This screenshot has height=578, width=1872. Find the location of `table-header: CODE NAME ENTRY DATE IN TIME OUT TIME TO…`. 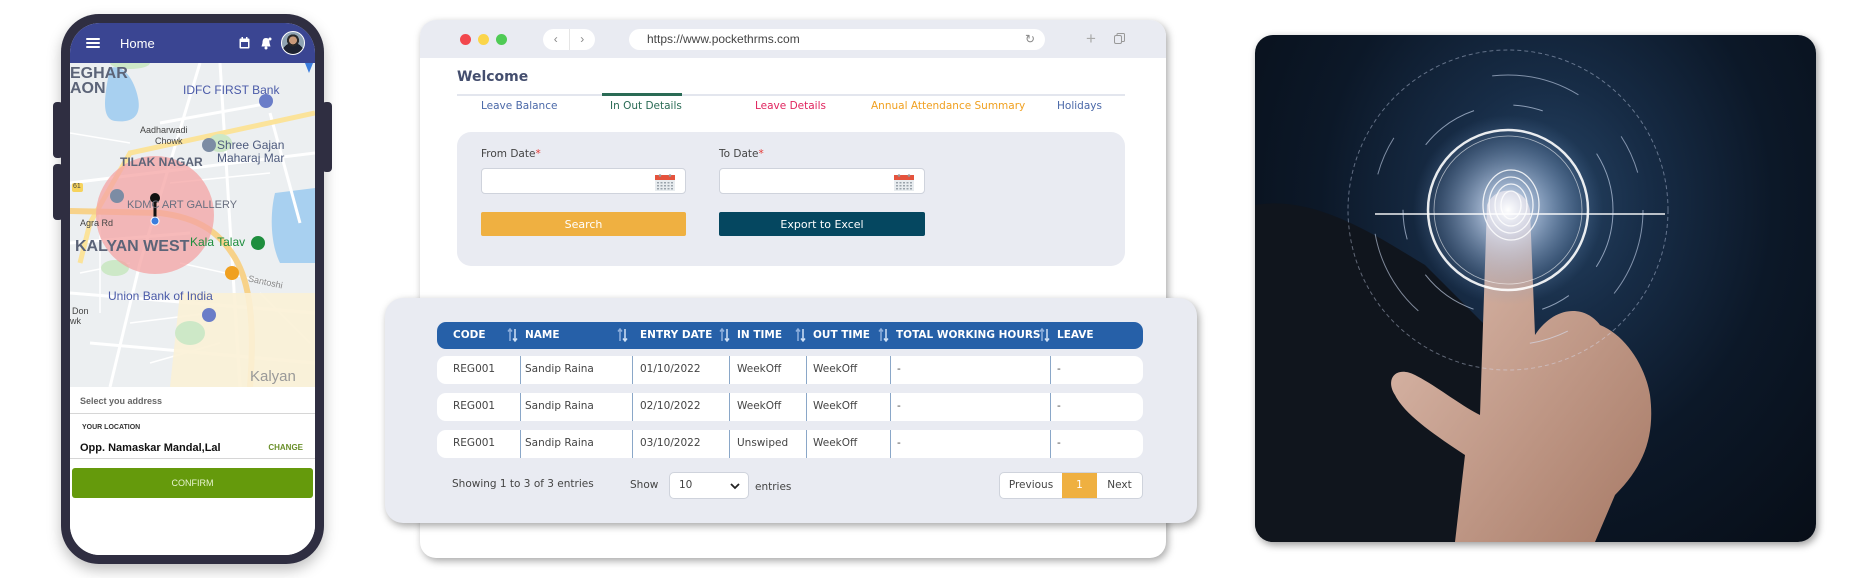

table-header: CODE NAME ENTRY DATE IN TIME OUT TIME TO… is located at coordinates (790, 335).